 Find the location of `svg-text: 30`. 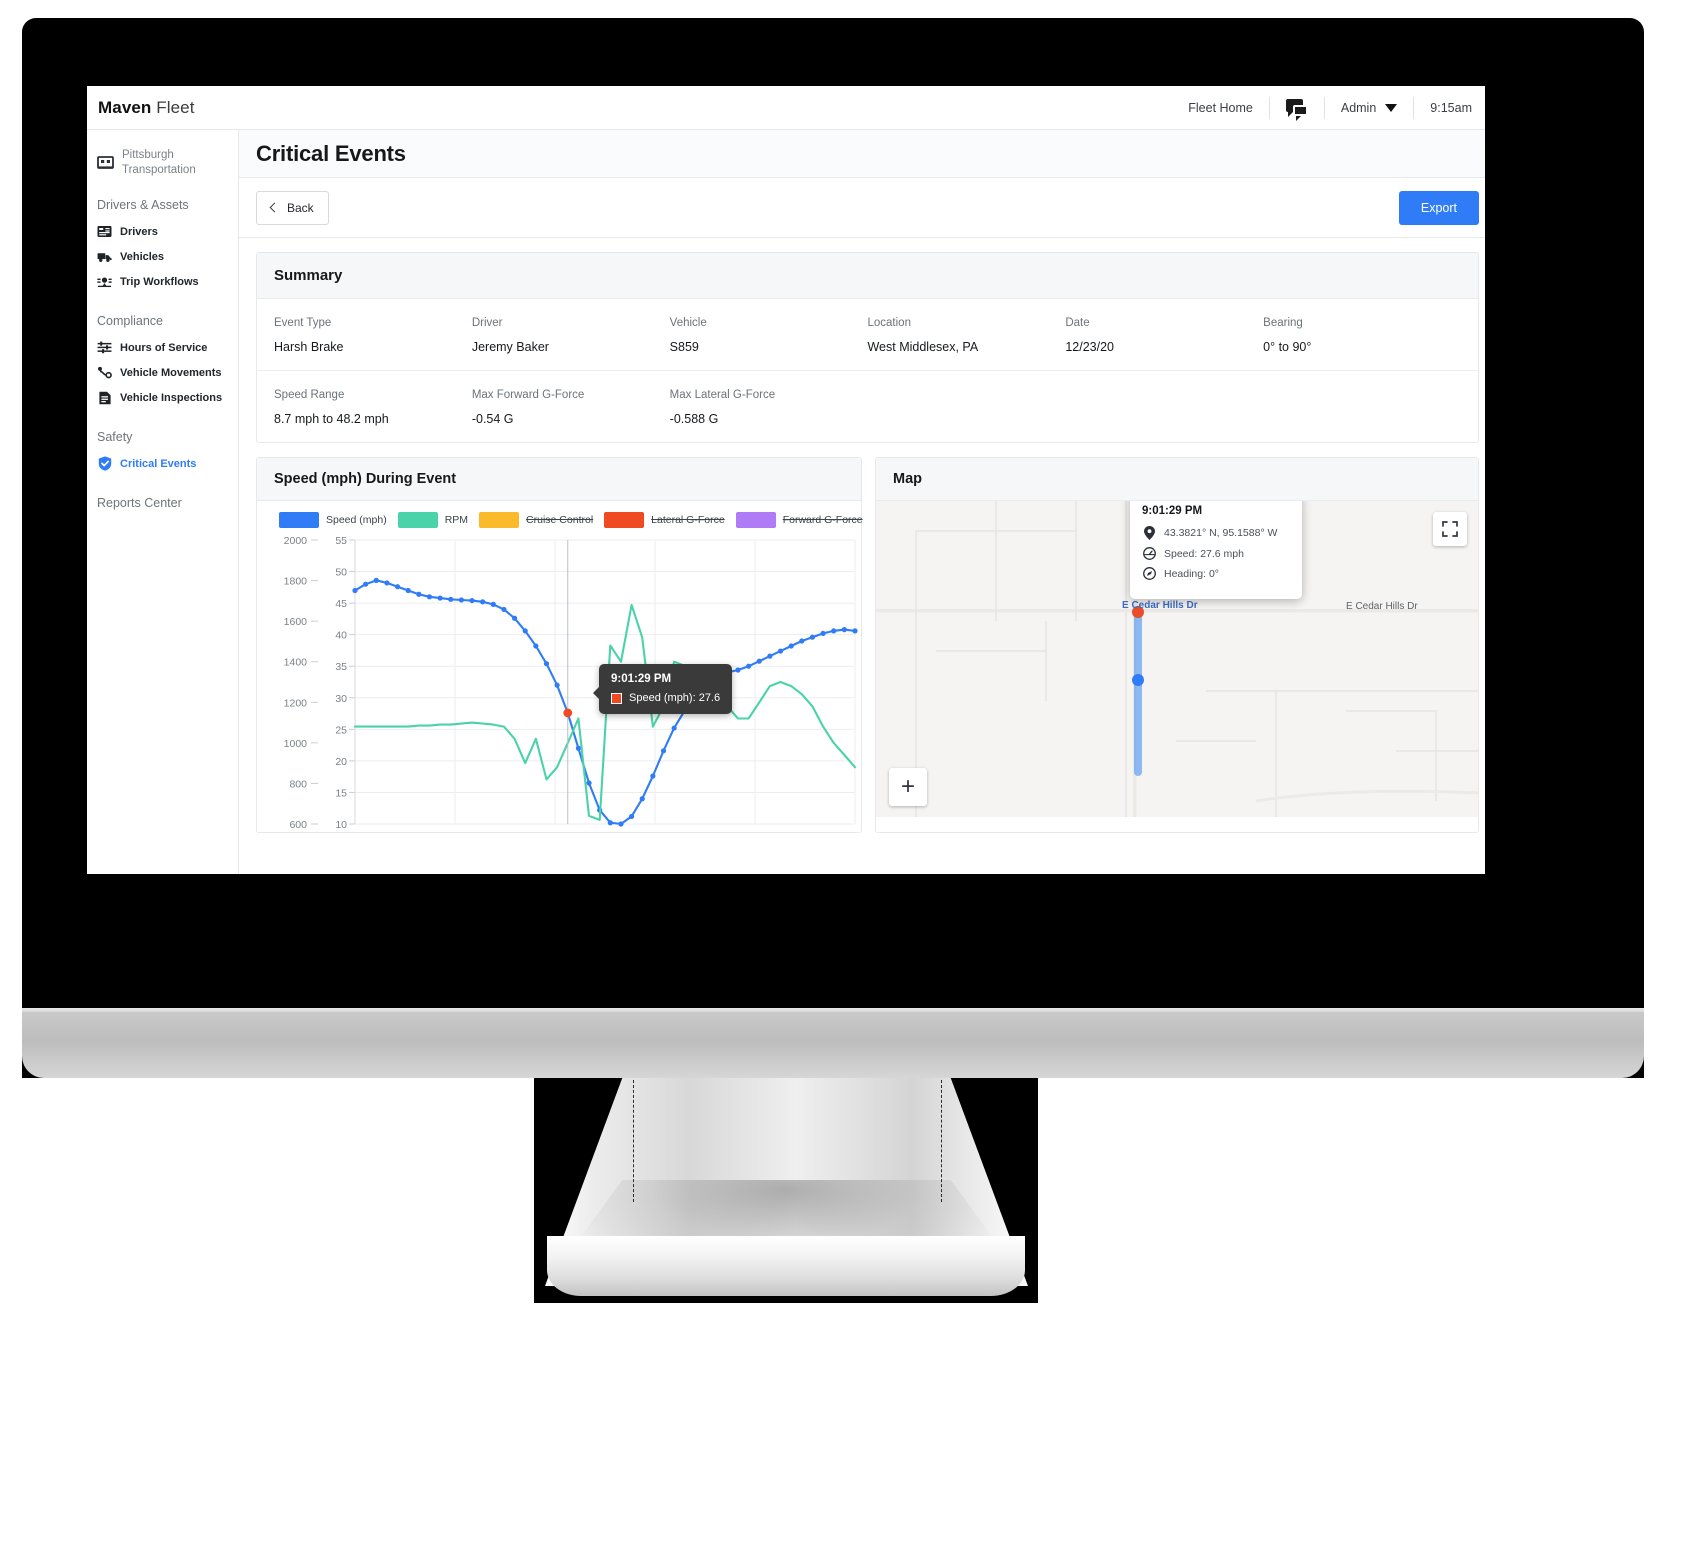

svg-text: 30 is located at coordinates (341, 699).